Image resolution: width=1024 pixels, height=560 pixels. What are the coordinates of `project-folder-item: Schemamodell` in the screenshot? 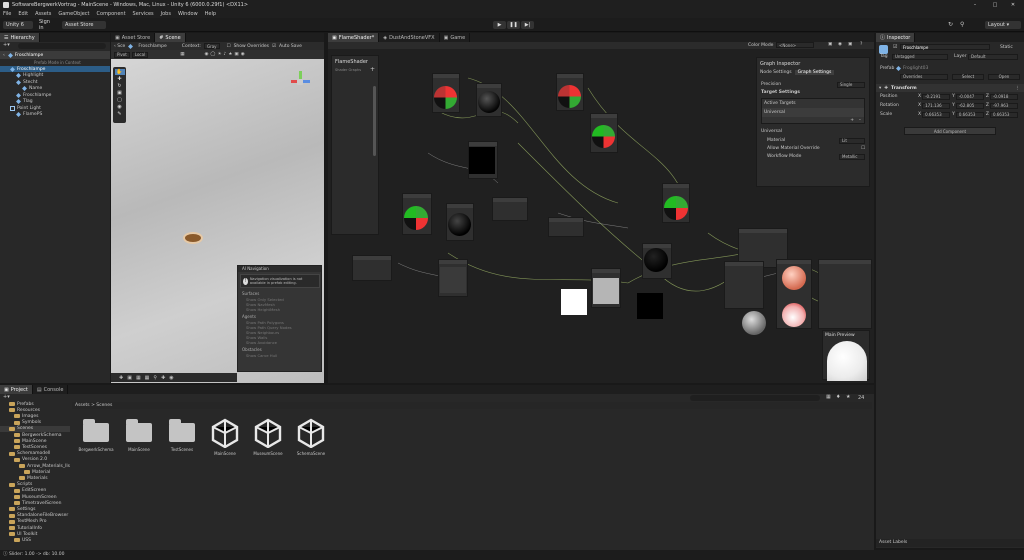 It's located at (35, 454).